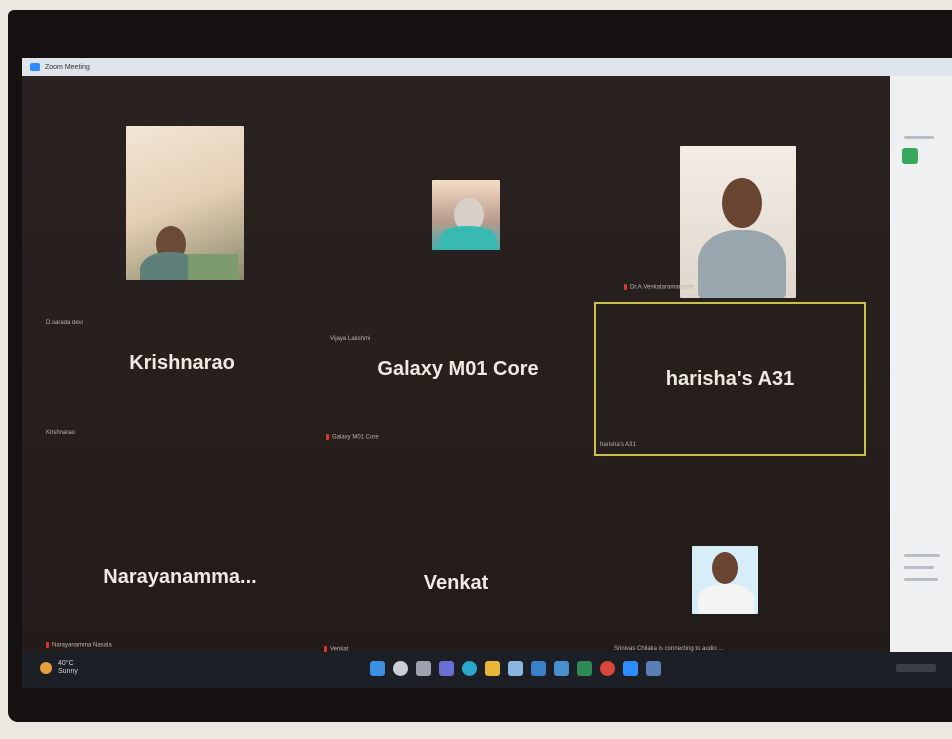 This screenshot has width=952, height=739. What do you see at coordinates (584, 668) in the screenshot?
I see `excel-icon` at bounding box center [584, 668].